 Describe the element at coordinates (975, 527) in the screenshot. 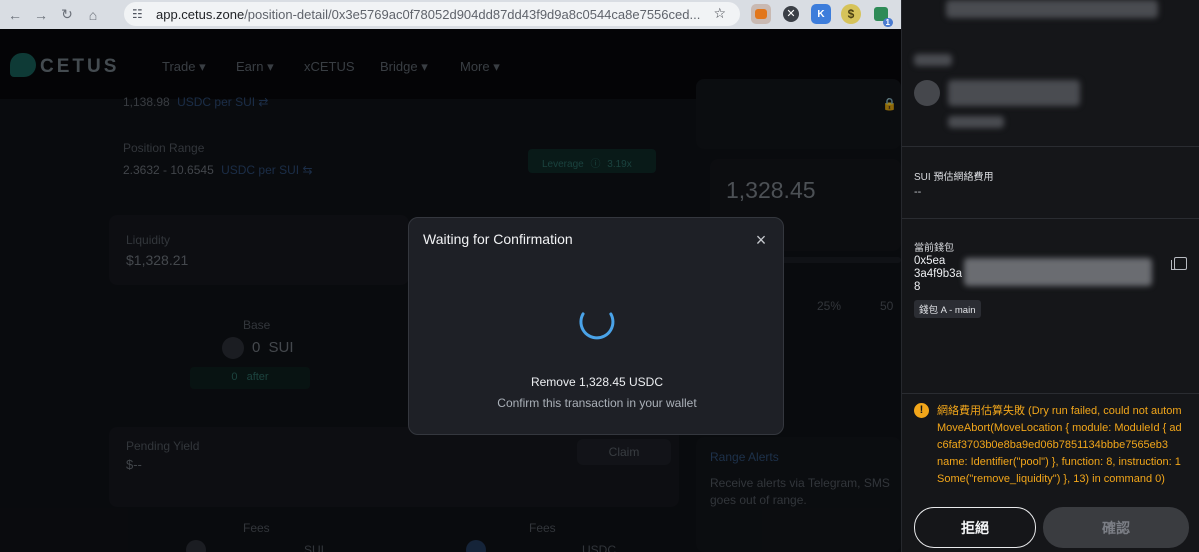

I see `reject-button: 拒絕` at that location.